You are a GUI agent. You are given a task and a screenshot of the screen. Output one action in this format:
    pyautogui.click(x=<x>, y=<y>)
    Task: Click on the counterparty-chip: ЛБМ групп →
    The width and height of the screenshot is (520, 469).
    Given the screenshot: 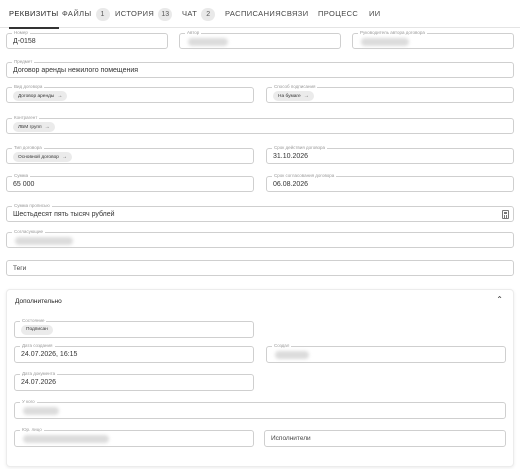 What is the action you would take?
    pyautogui.click(x=34, y=127)
    